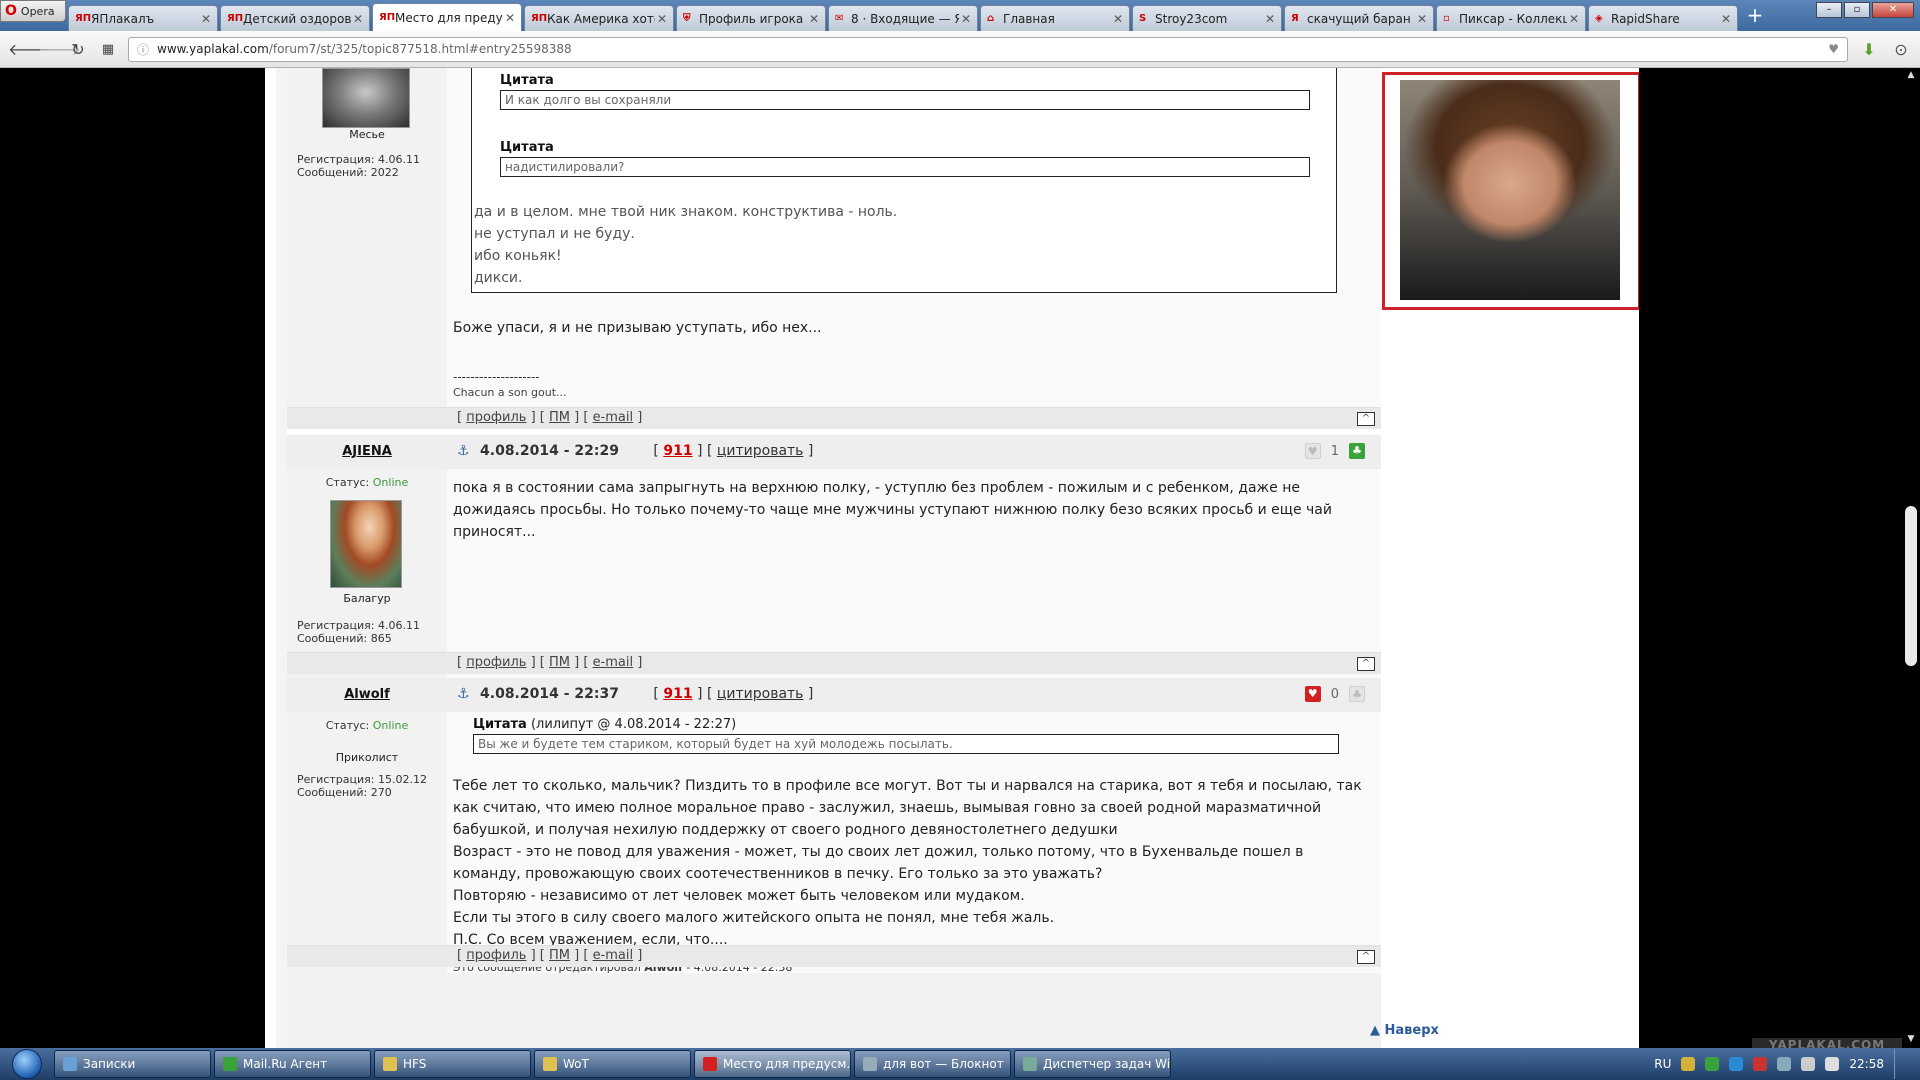  Describe the element at coordinates (834, 418) in the screenshot. I see `post1-footer: [ профиль ] [ ПМ ] [ e-mail ] ^` at that location.